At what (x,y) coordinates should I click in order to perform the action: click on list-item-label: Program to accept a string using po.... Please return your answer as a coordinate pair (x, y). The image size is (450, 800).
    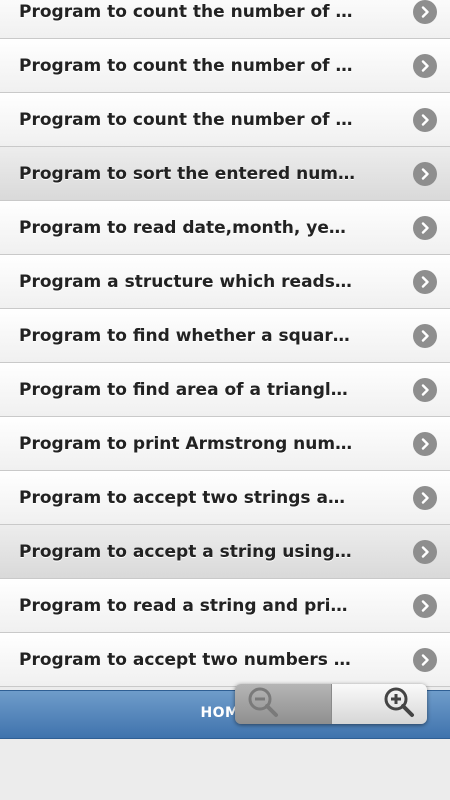
    Looking at the image, I should click on (188, 551).